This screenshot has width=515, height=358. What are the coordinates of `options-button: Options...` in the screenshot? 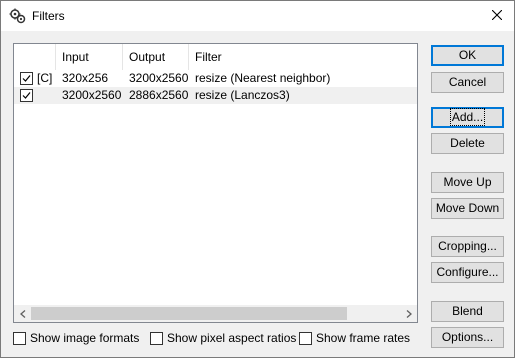 It's located at (467, 337).